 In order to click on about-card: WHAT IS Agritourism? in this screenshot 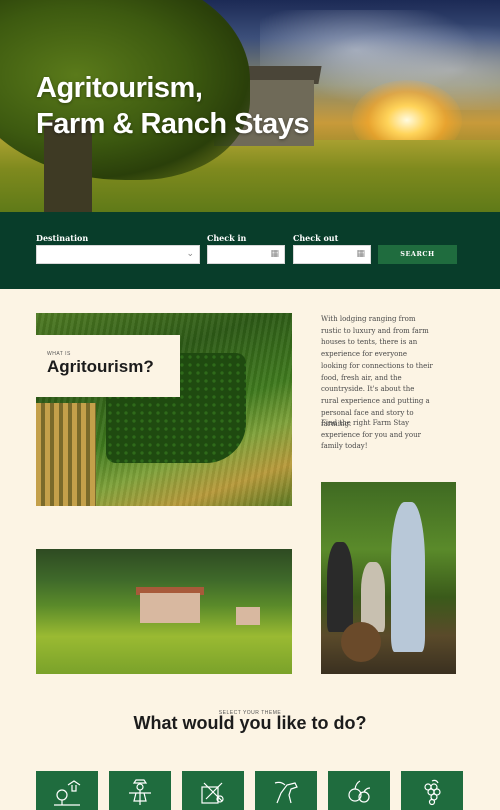, I will do `click(108, 366)`.